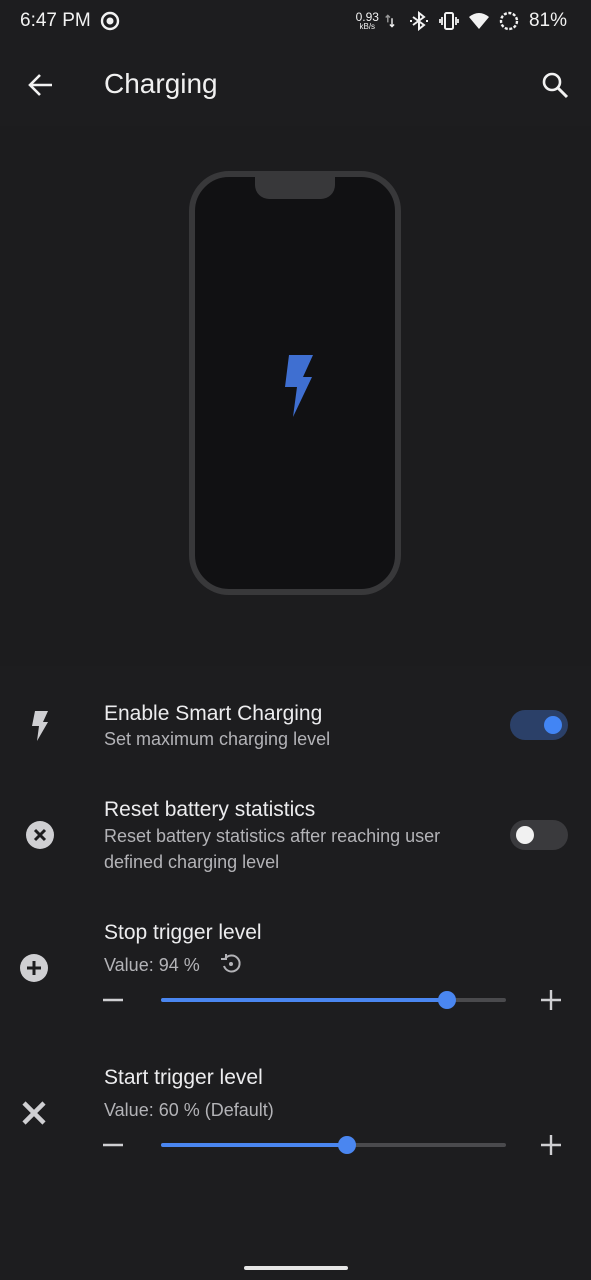 This screenshot has width=591, height=1280. What do you see at coordinates (295, 85) in the screenshot?
I see `app-bar: Charging` at bounding box center [295, 85].